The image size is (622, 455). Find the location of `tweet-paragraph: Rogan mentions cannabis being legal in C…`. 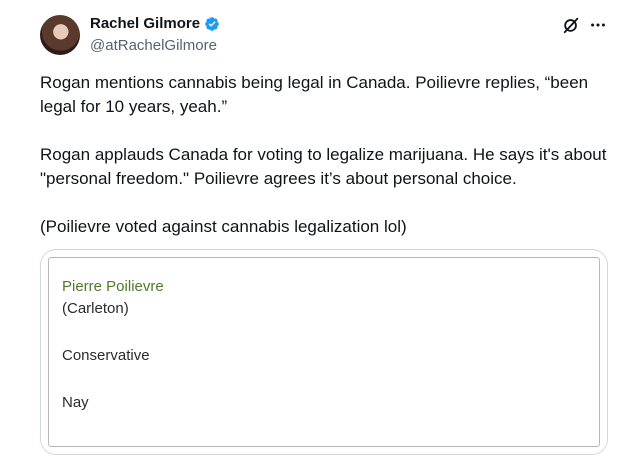

tweet-paragraph: Rogan mentions cannabis being legal in C… is located at coordinates (314, 94).